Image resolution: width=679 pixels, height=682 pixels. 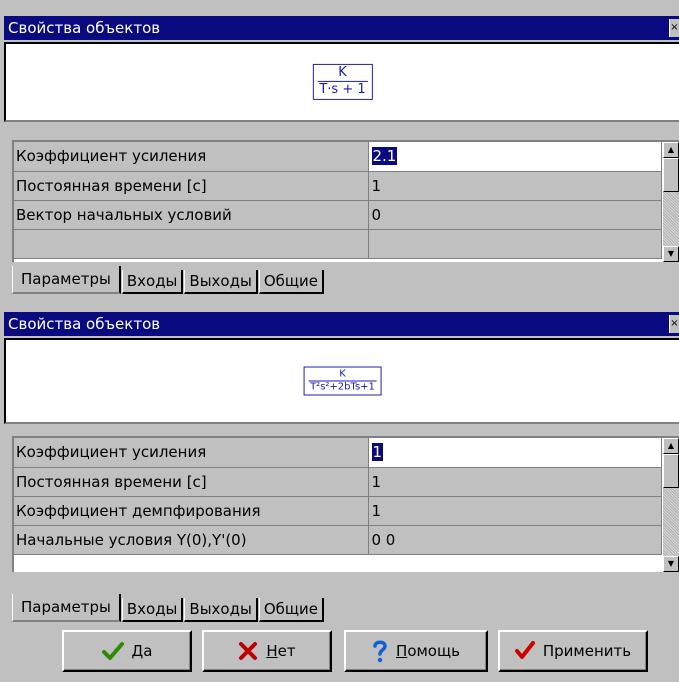 I want to click on property-value: 0, so click(x=515, y=215).